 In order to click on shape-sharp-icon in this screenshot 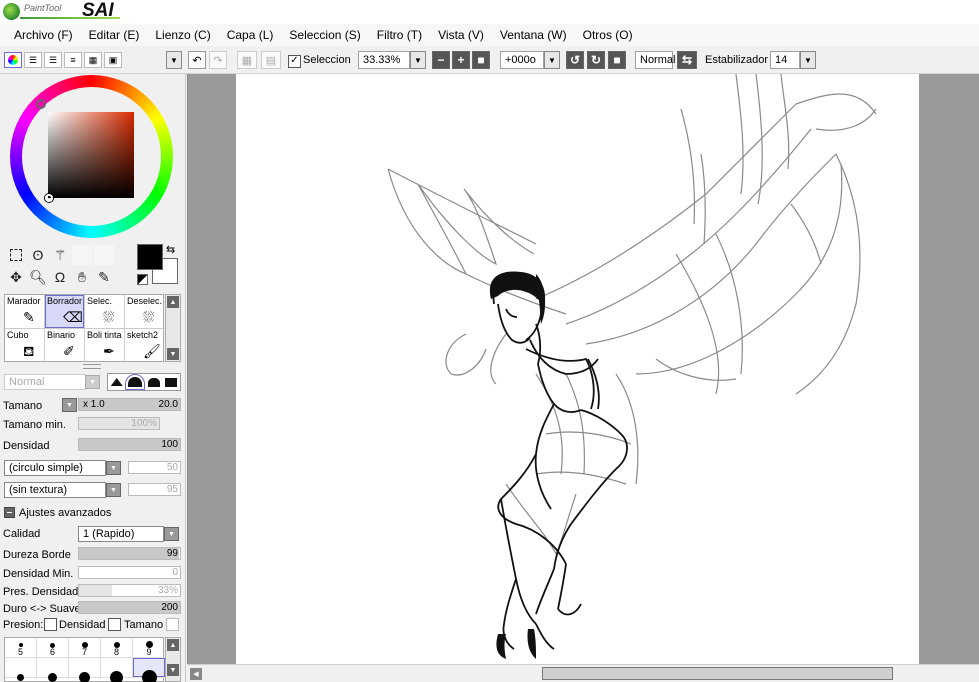, I will do `click(116, 382)`.